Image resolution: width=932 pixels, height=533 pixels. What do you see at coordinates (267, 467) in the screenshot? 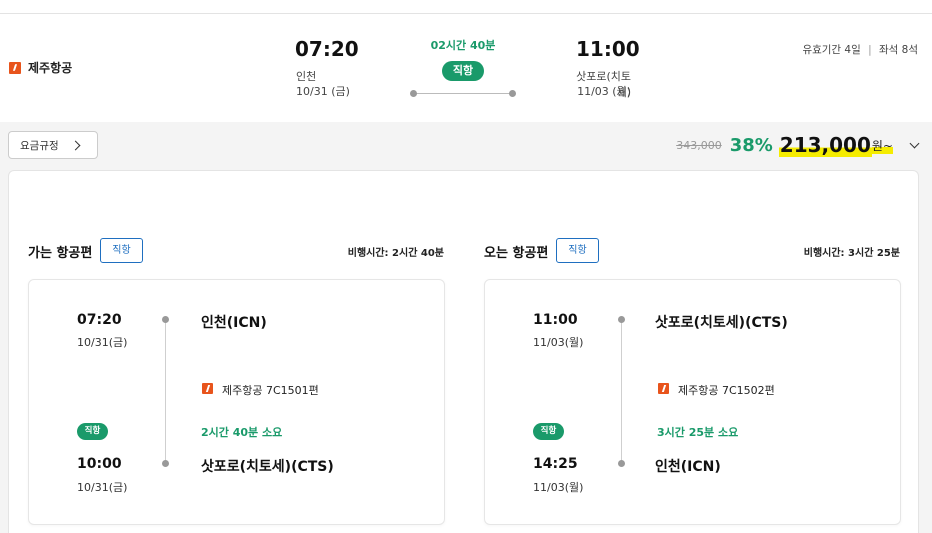
I see `outbound-arrival-city: 삿포로(치토세)(CTS)` at bounding box center [267, 467].